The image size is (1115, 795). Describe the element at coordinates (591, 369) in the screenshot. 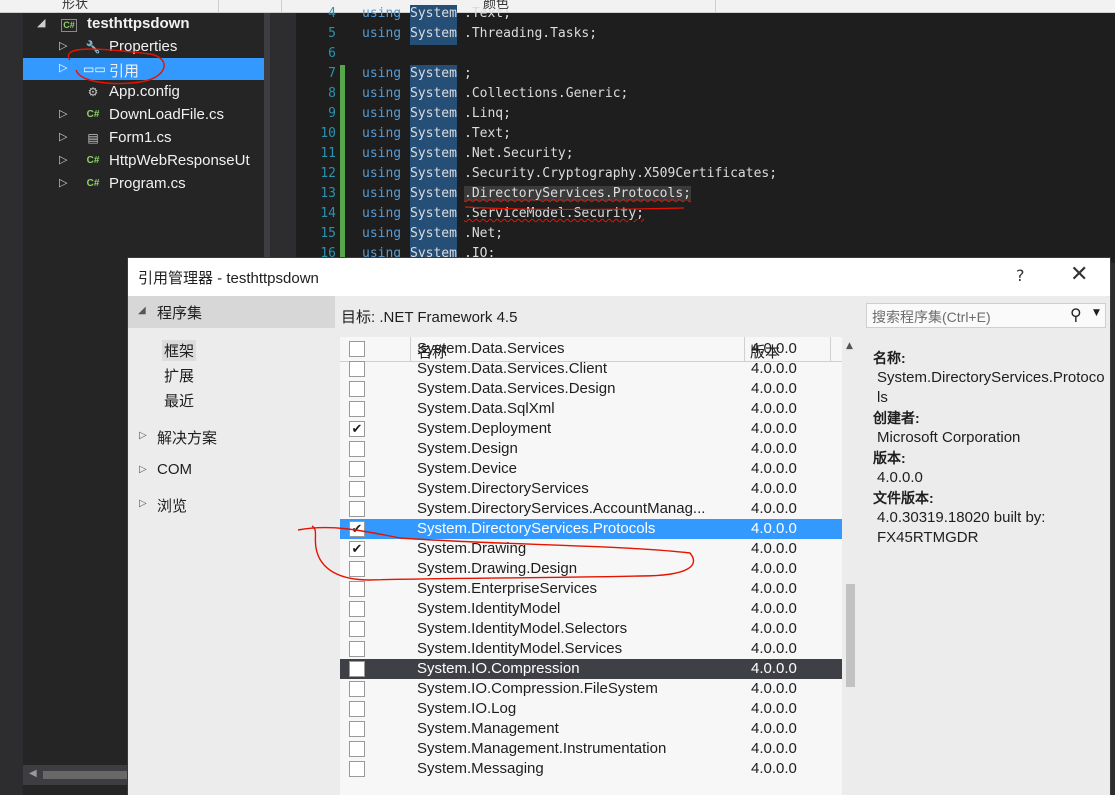

I see `assembly-row: System.Data.Services.Client 4.0.0.0` at that location.